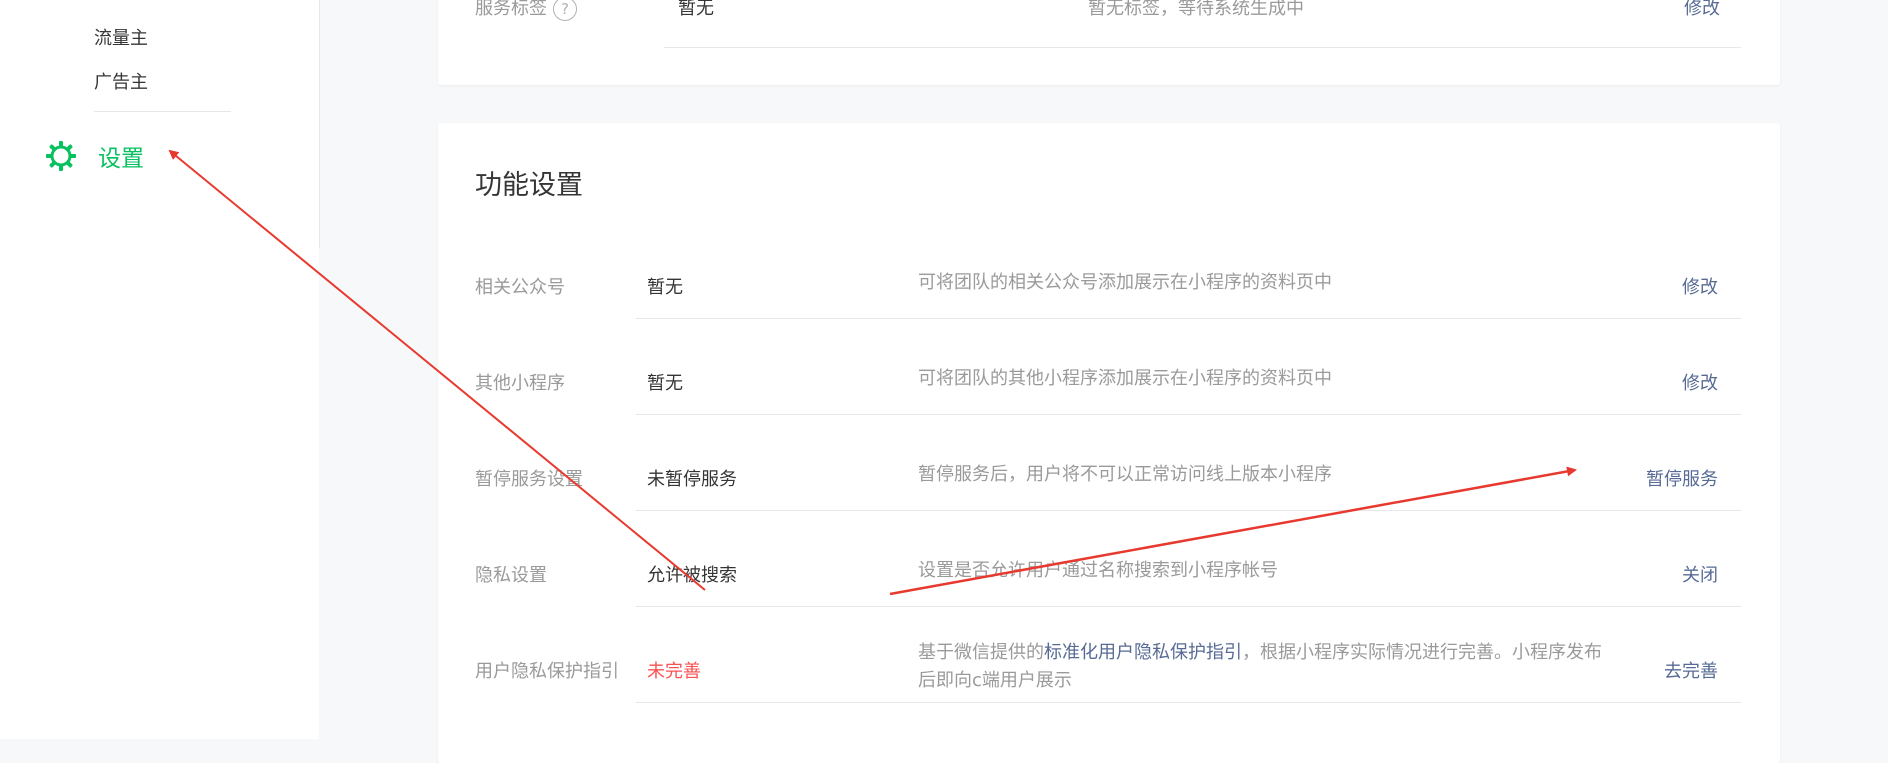 The height and width of the screenshot is (763, 1888). Describe the element at coordinates (529, 185) in the screenshot. I see `section-title: 功能设置` at that location.